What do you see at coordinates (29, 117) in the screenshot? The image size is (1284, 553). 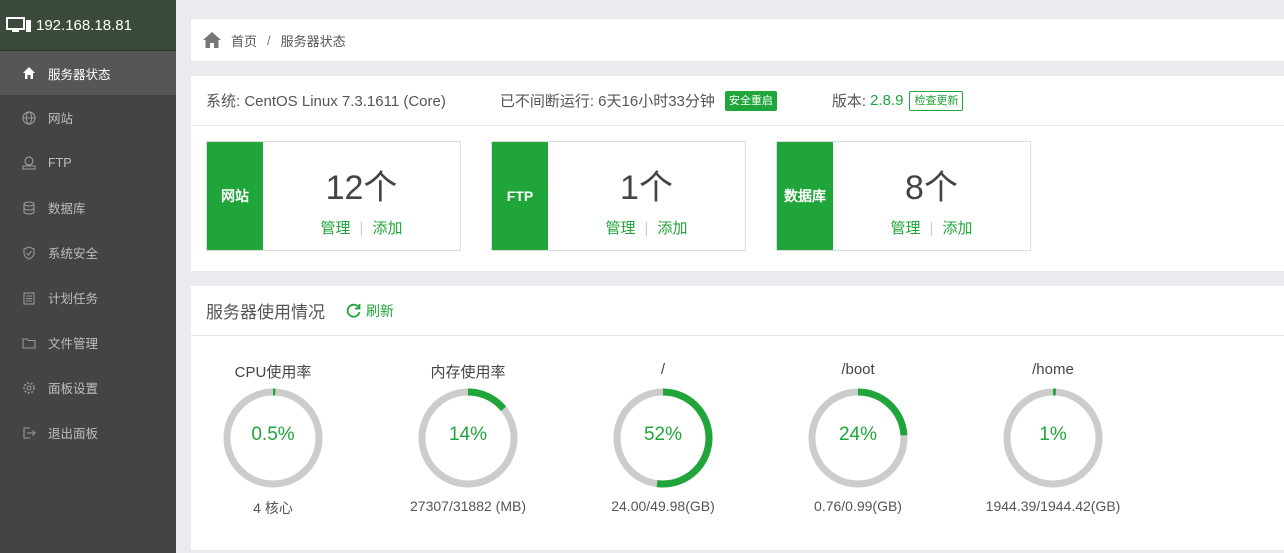 I see `globe-icon` at bounding box center [29, 117].